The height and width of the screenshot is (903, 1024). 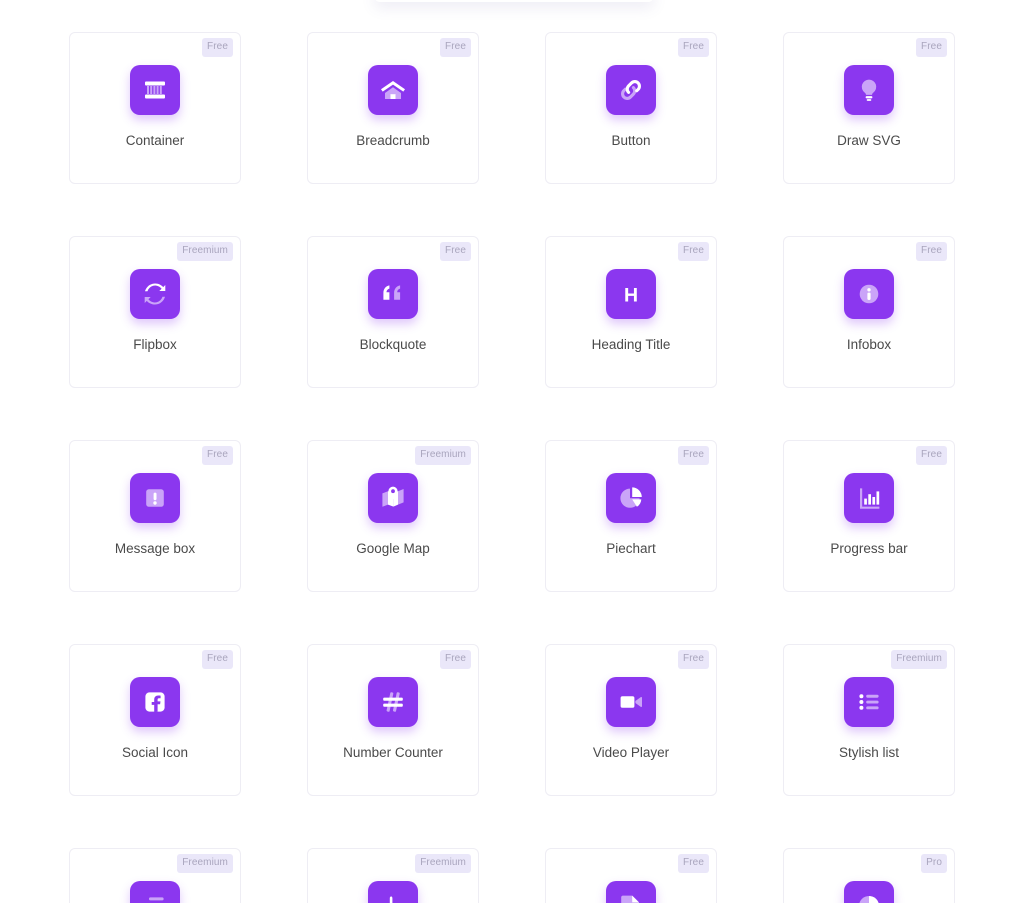 I want to click on widget-label: Infobox, so click(x=869, y=344).